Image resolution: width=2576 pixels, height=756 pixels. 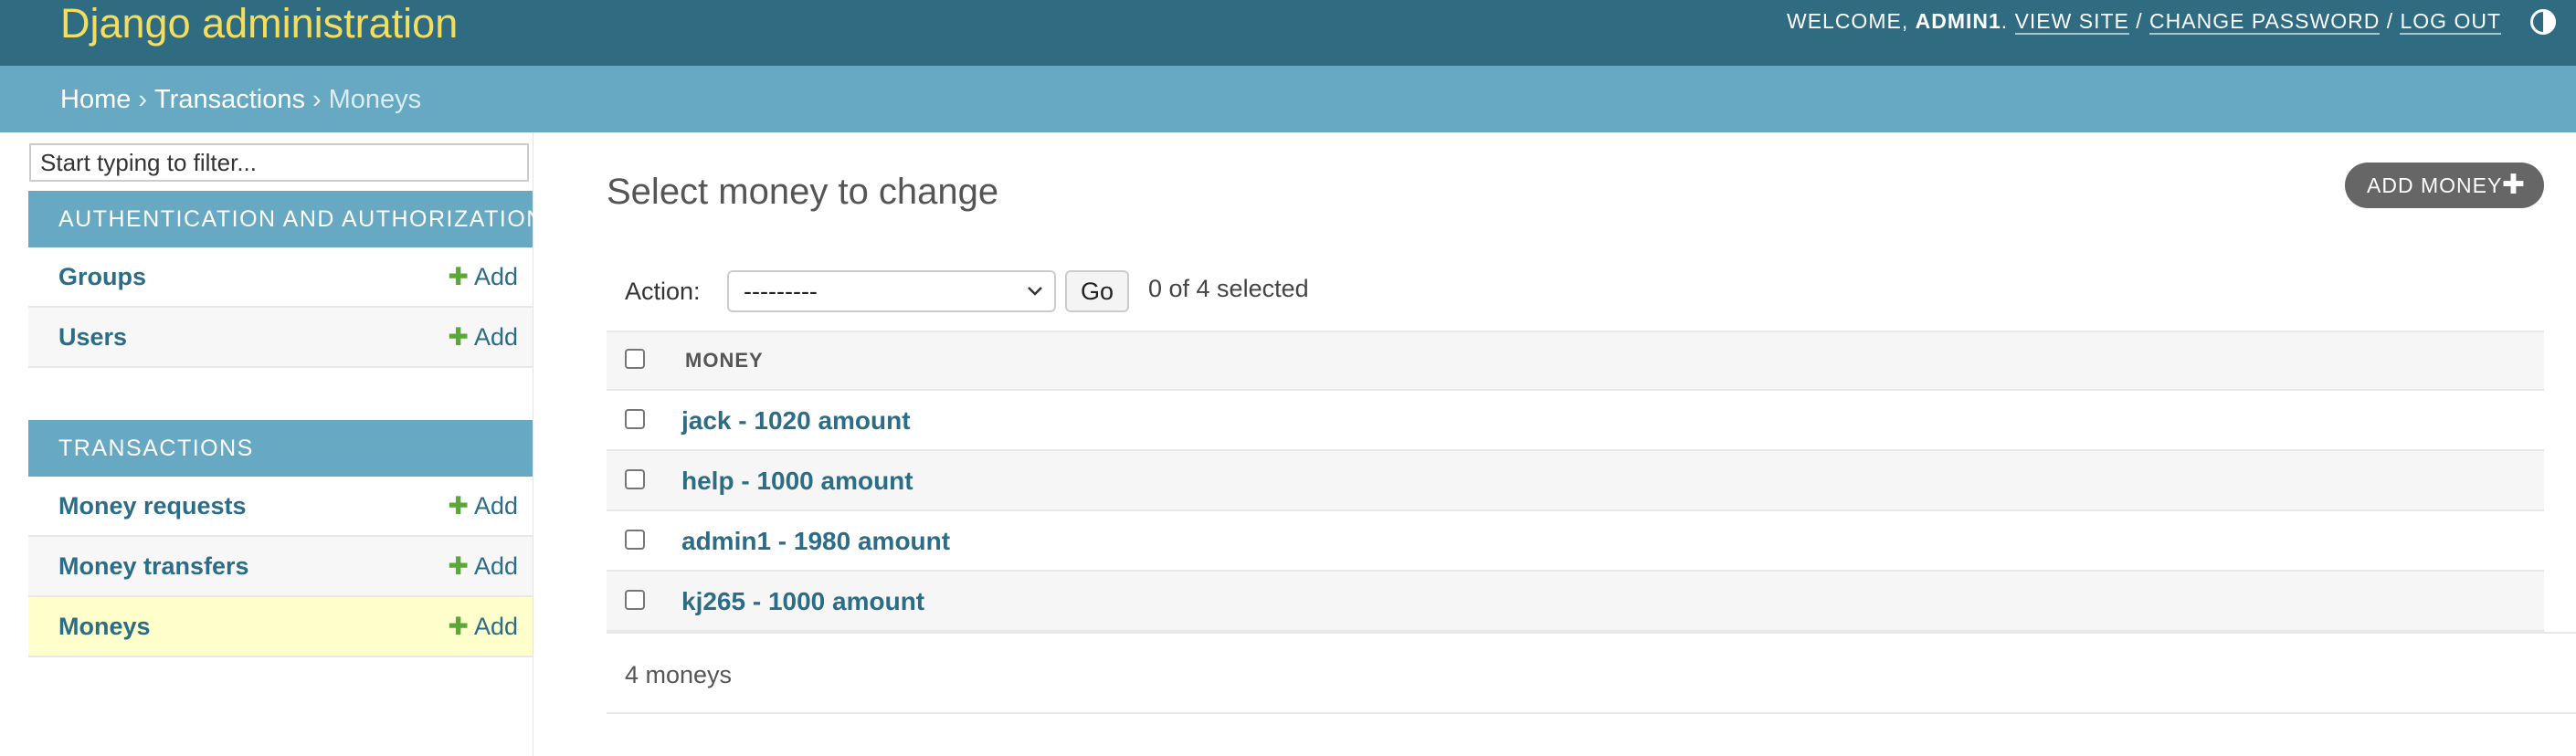 What do you see at coordinates (280, 567) in the screenshot?
I see `sidebar-item-money-transfers: Money transfers ✚ Add` at bounding box center [280, 567].